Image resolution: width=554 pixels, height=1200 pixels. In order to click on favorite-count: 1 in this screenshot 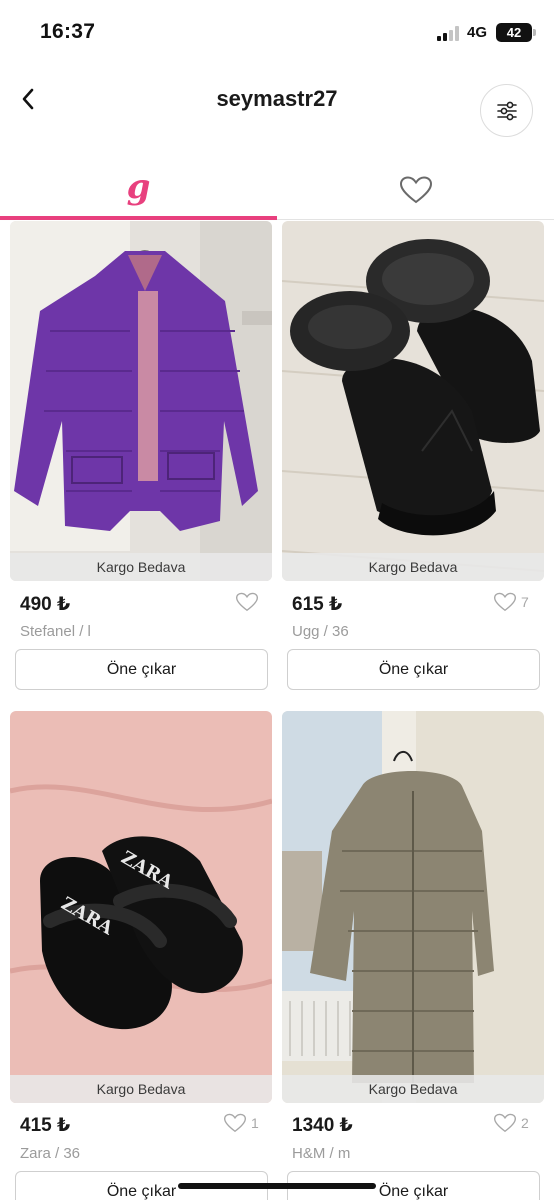, I will do `click(255, 1123)`.